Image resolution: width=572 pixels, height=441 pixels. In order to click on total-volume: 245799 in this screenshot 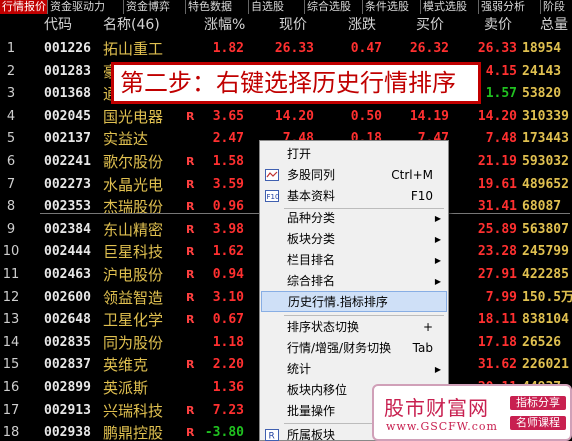, I will do `click(545, 252)`.